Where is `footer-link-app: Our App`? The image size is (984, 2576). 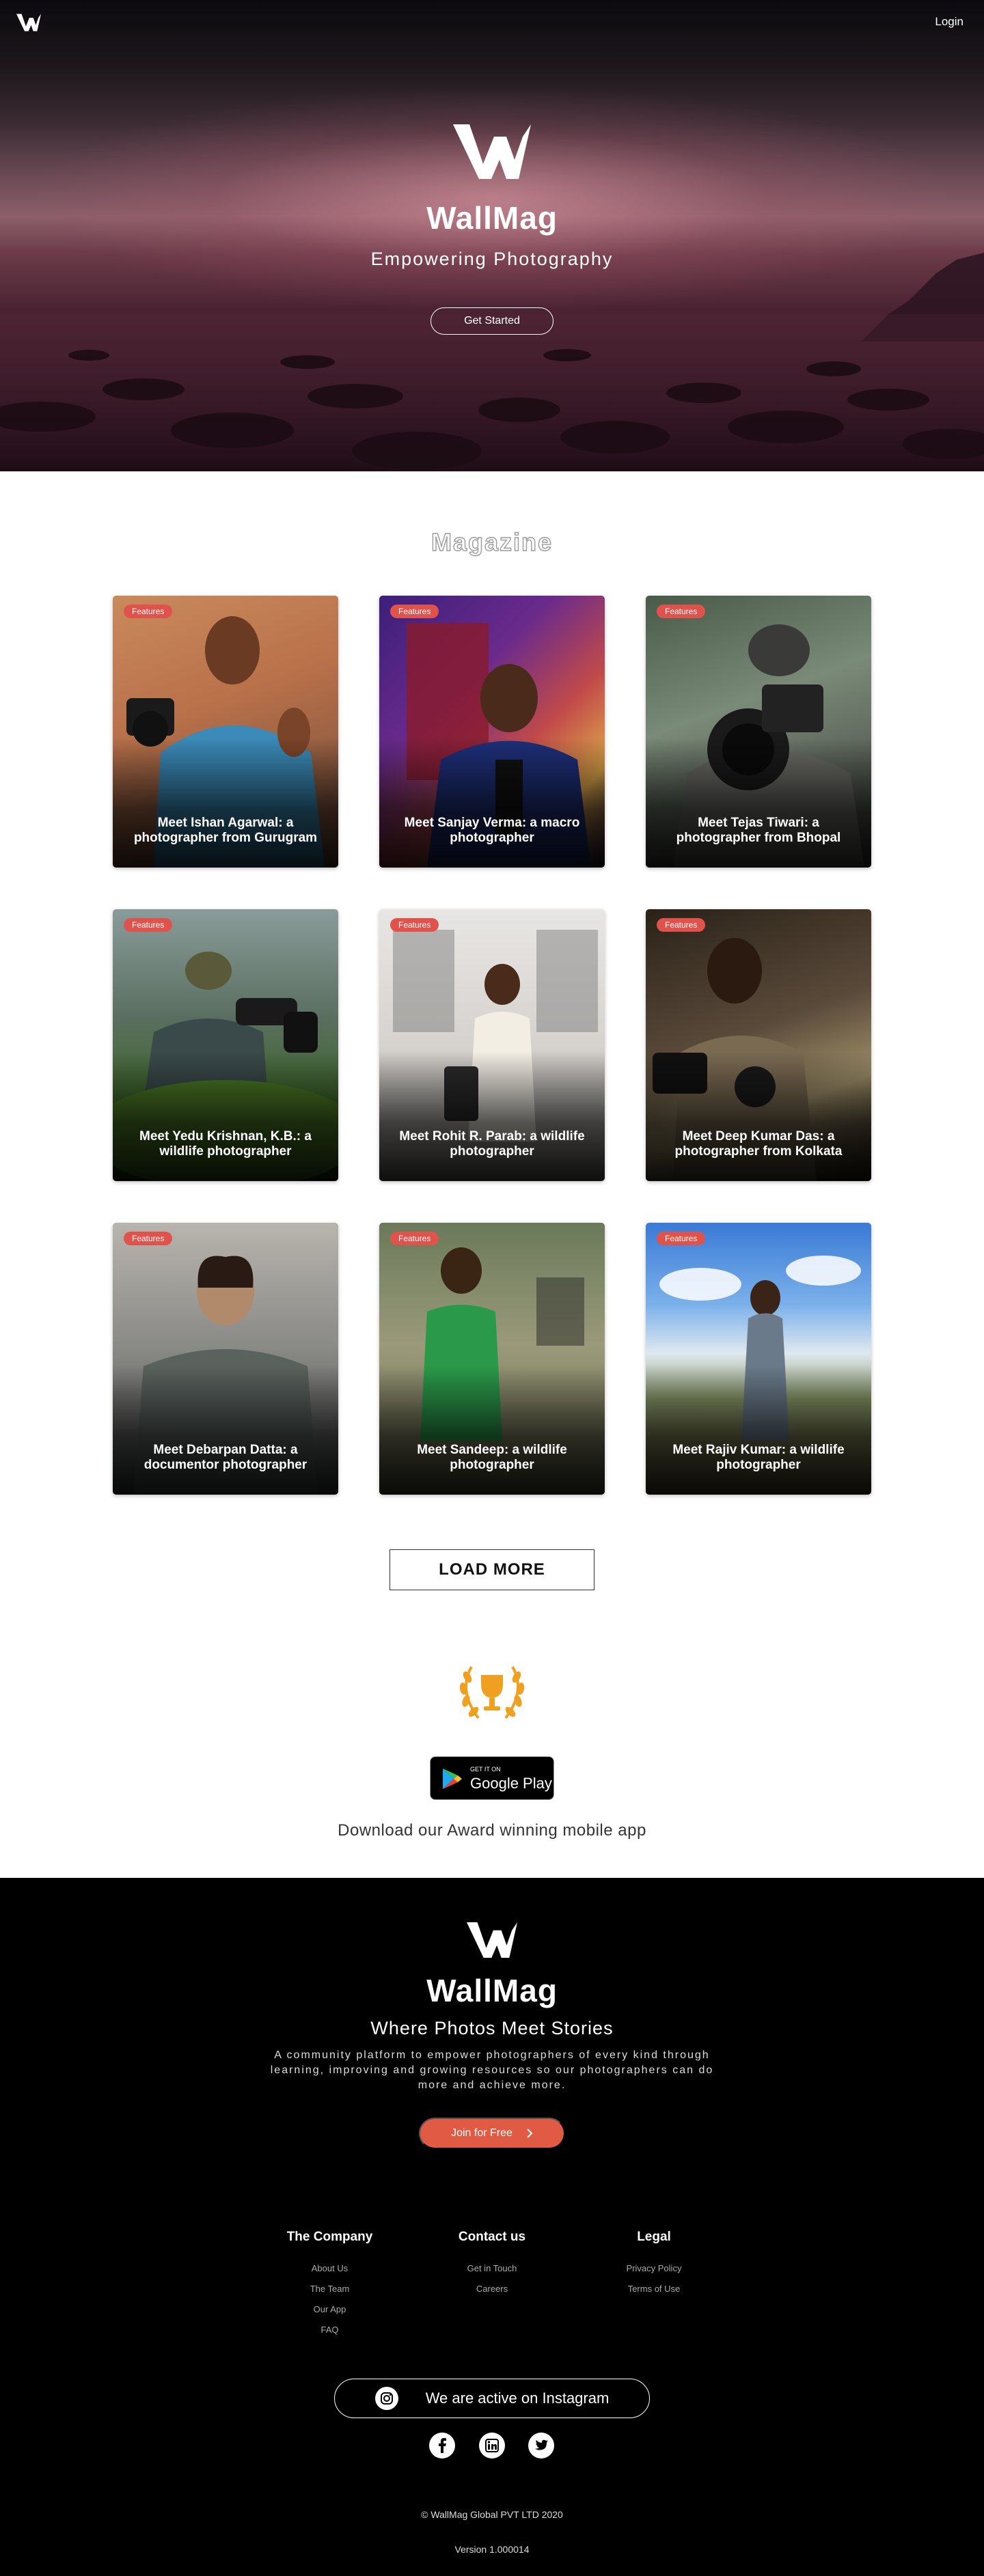 footer-link-app: Our App is located at coordinates (329, 2309).